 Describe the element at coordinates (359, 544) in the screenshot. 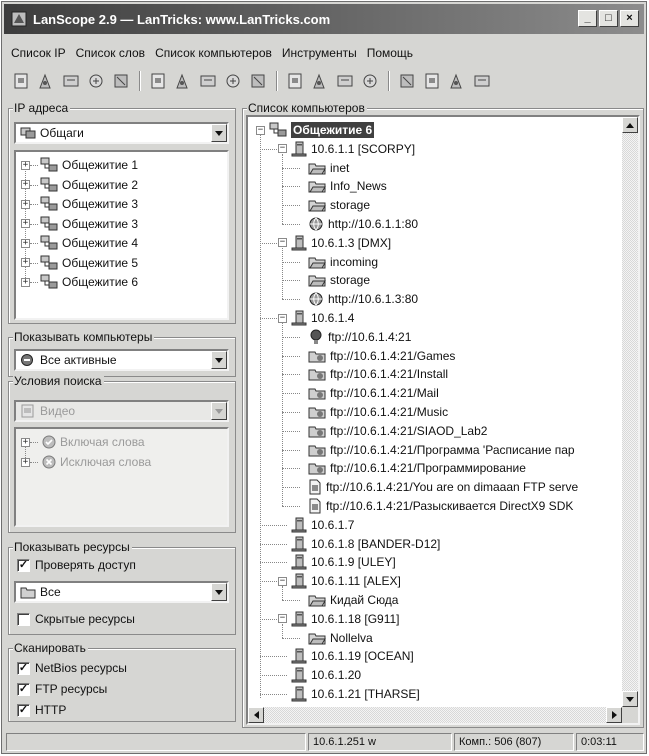

I see `computer-node: 10.6.1.8 [BANDER-D12]` at that location.